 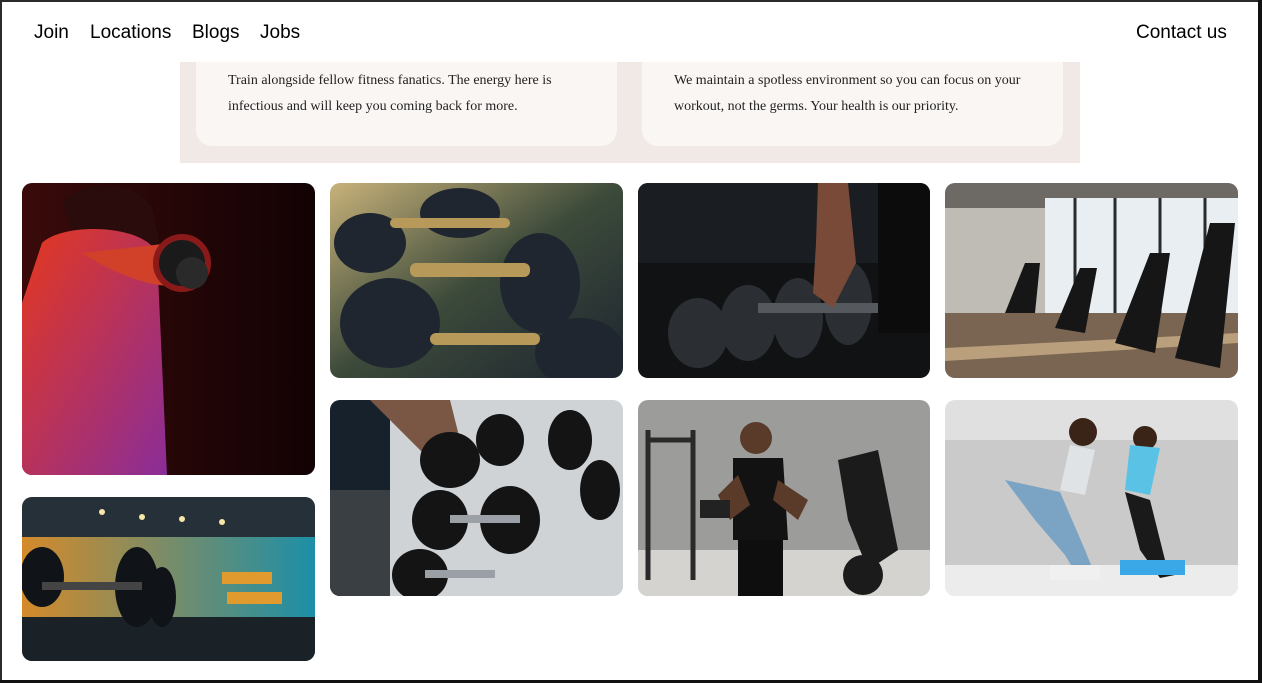 I want to click on woman-lifting-dumbbell-photo, so click(x=168, y=329).